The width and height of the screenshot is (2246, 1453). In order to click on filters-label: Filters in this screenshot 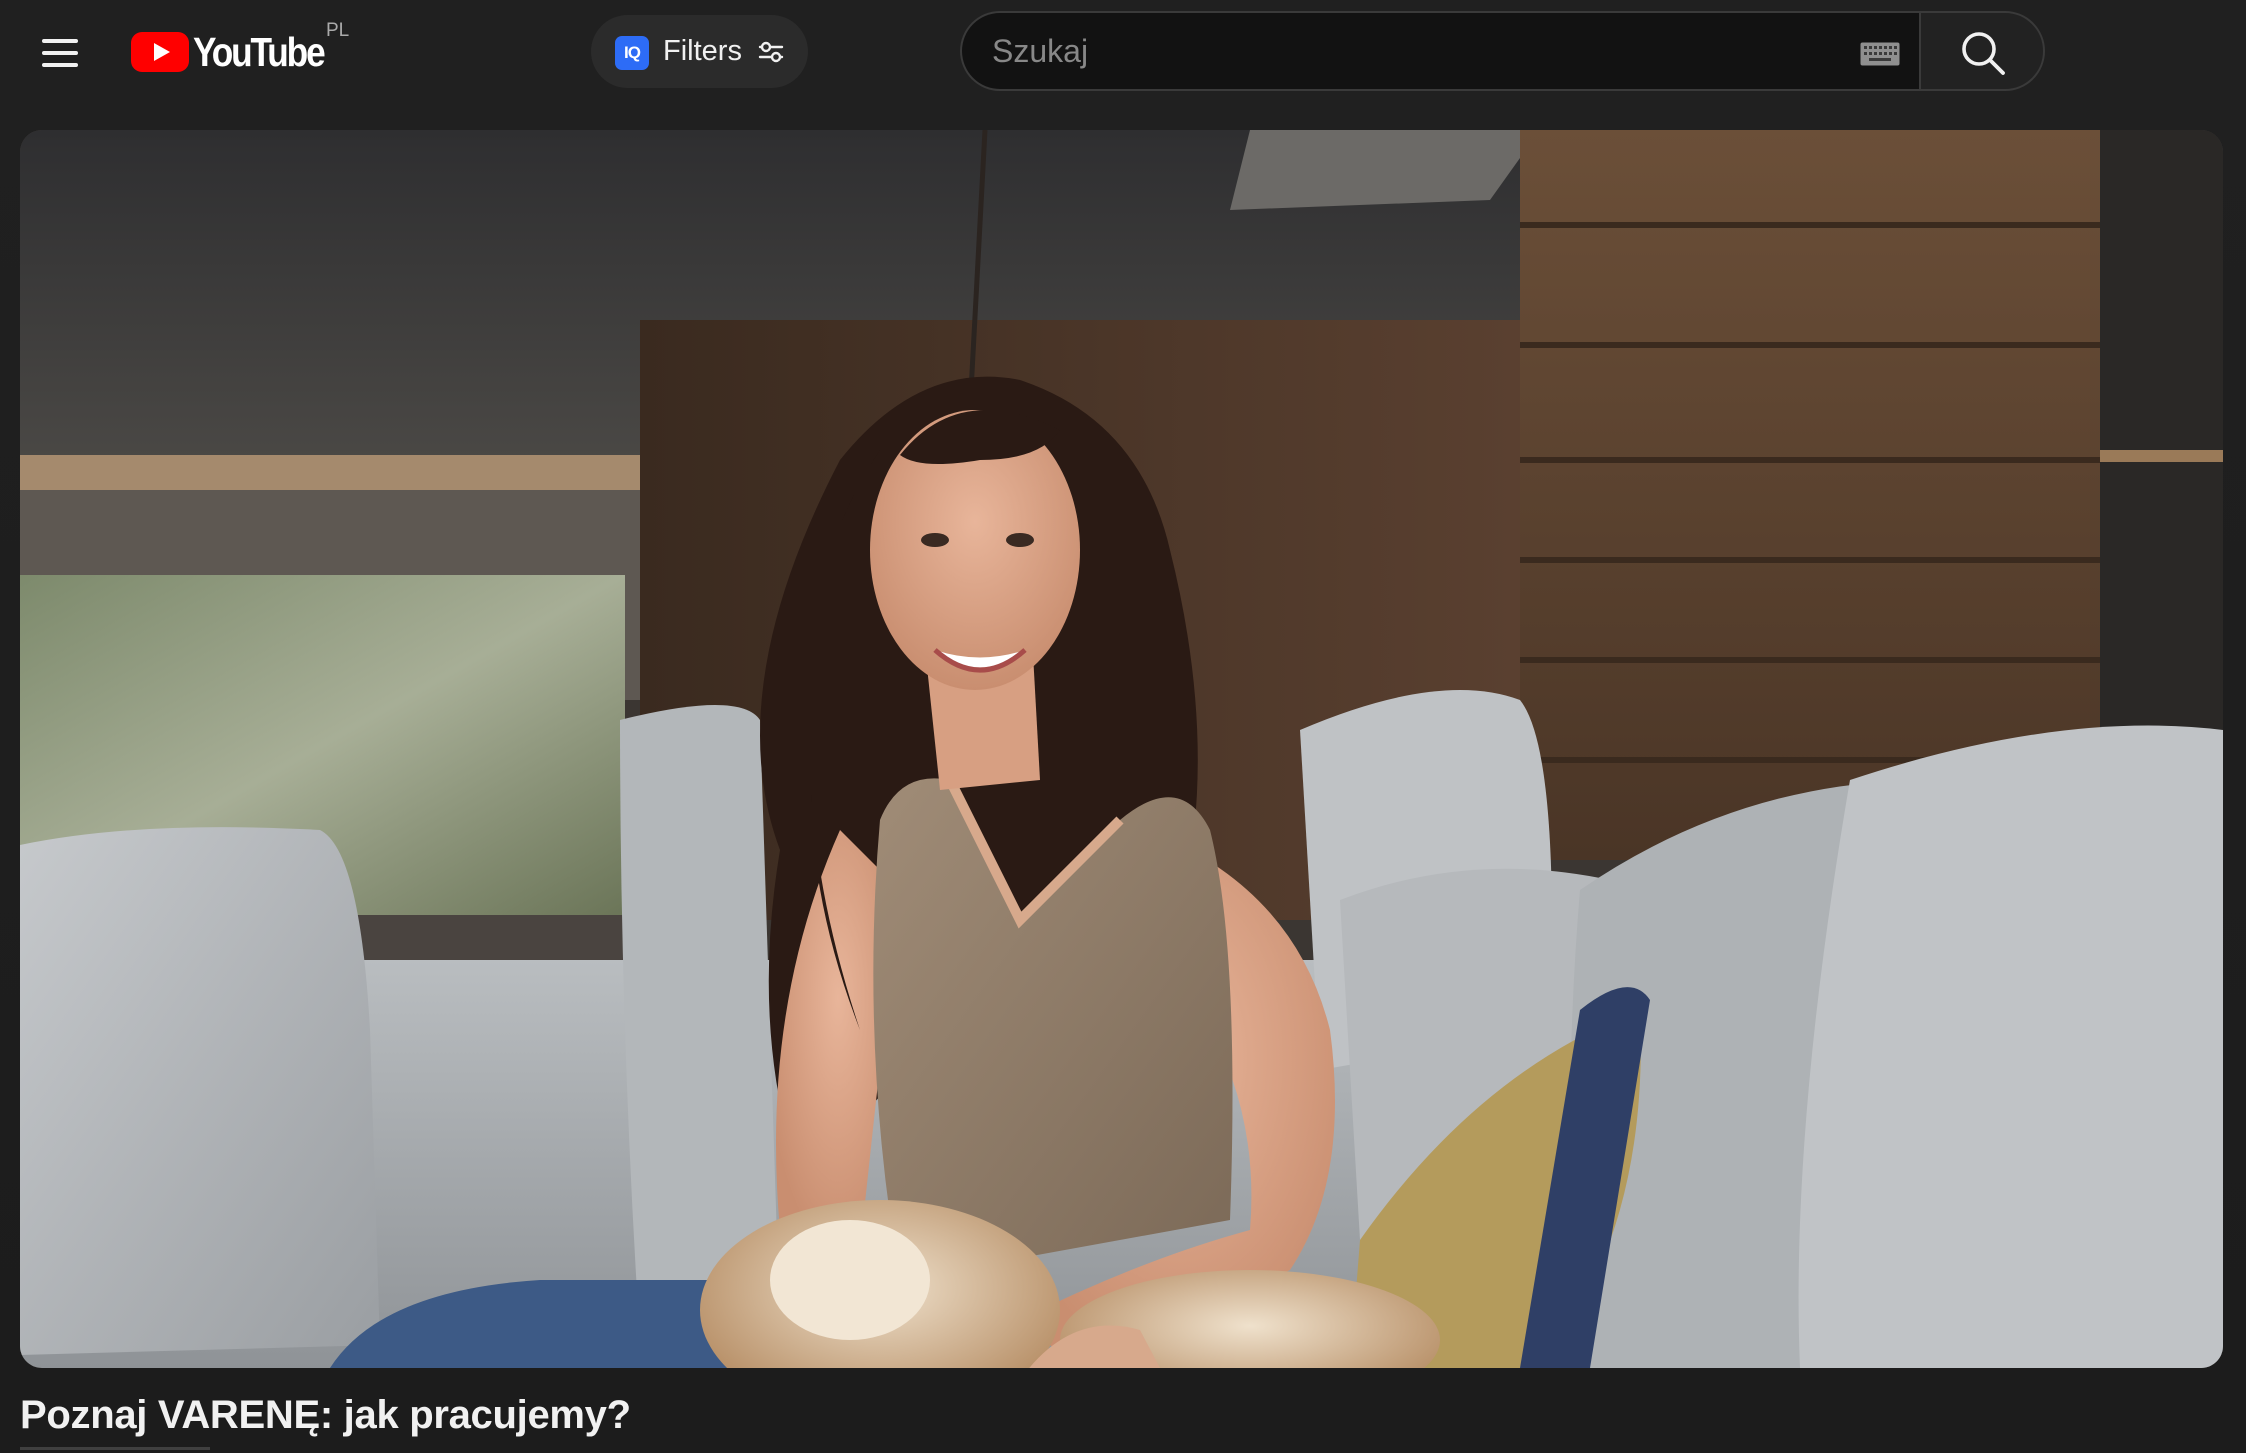, I will do `click(702, 51)`.